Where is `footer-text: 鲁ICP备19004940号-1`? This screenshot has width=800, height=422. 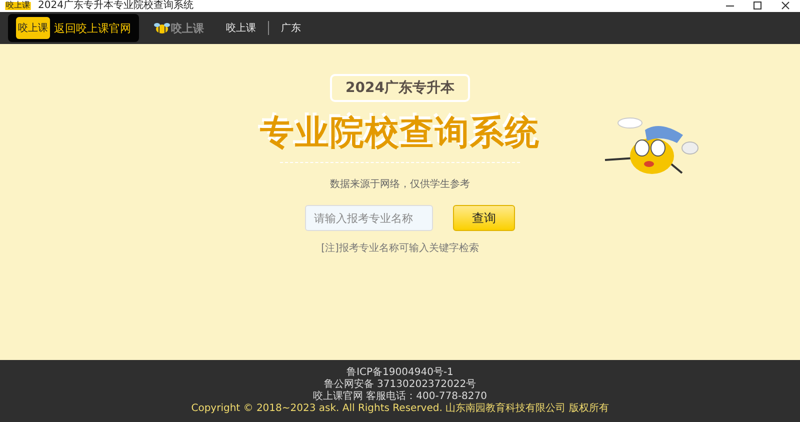 footer-text: 鲁ICP备19004940号-1 is located at coordinates (400, 372).